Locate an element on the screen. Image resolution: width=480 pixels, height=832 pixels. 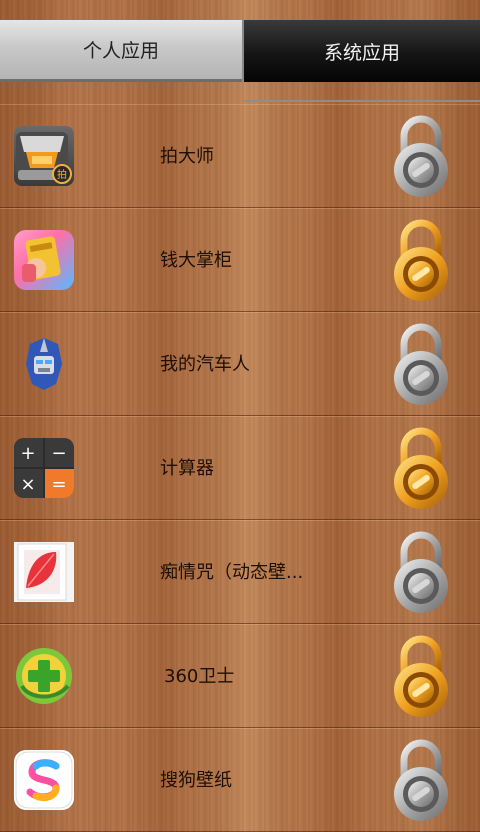
tab-bar: 个人应用 系统应用 is located at coordinates (240, 51).